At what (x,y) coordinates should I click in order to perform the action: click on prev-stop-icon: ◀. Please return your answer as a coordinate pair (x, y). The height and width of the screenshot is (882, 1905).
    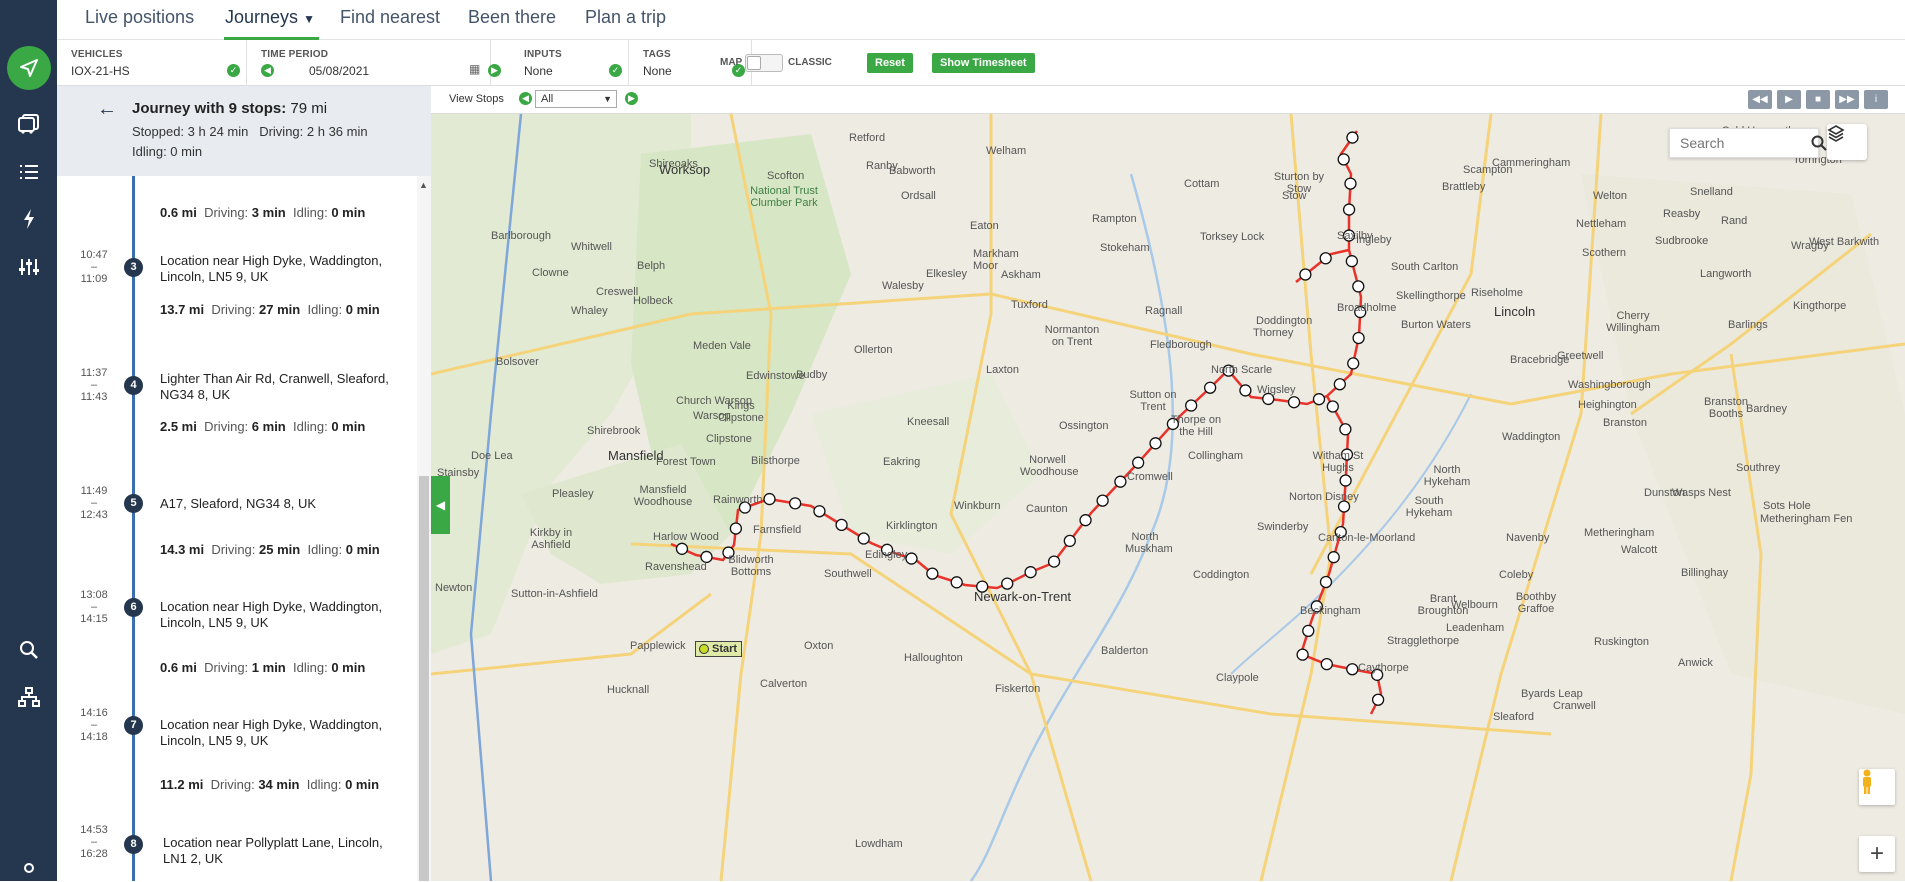
    Looking at the image, I should click on (525, 98).